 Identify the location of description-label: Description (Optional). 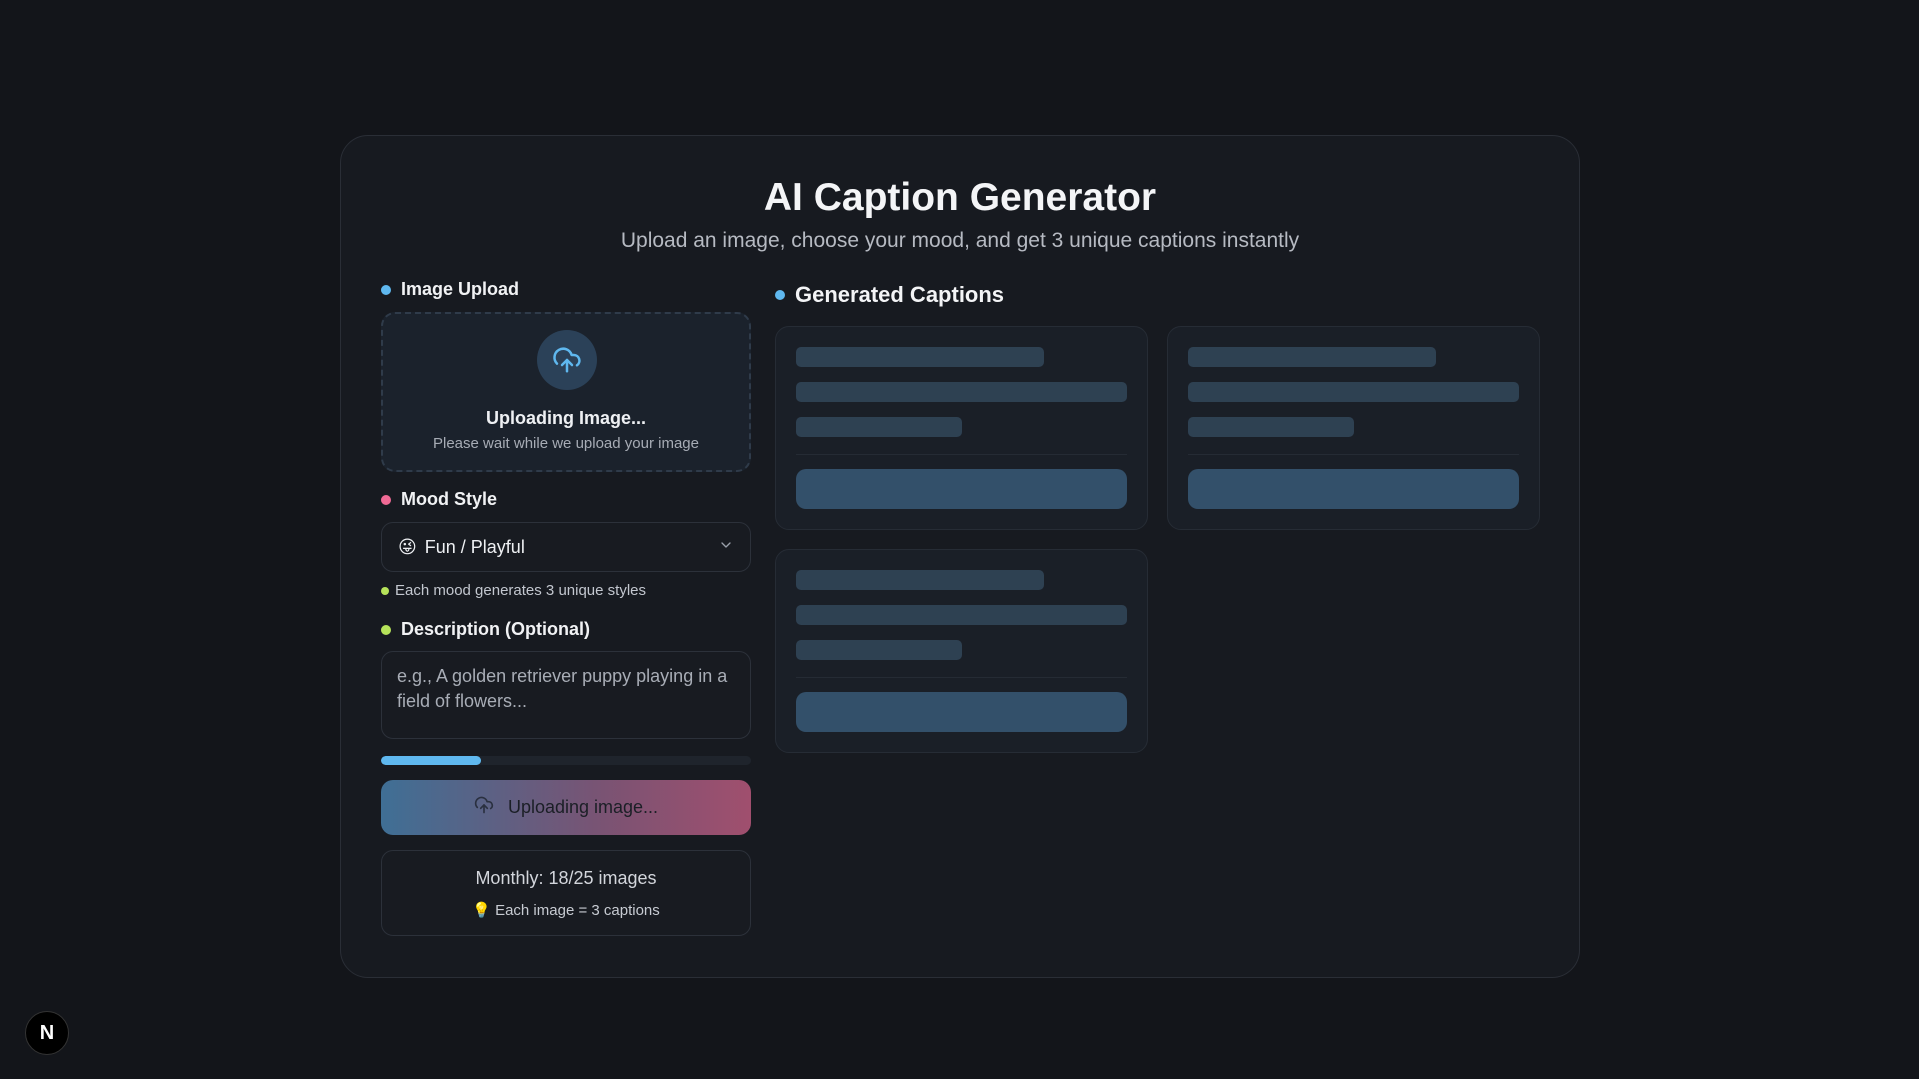
(485, 629).